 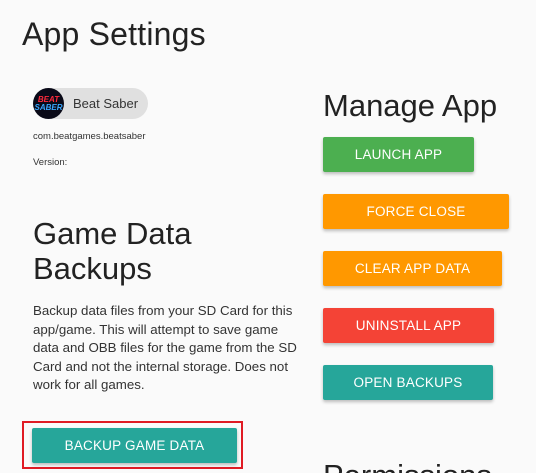 I want to click on permissions-heading: Permissions, so click(x=407, y=465).